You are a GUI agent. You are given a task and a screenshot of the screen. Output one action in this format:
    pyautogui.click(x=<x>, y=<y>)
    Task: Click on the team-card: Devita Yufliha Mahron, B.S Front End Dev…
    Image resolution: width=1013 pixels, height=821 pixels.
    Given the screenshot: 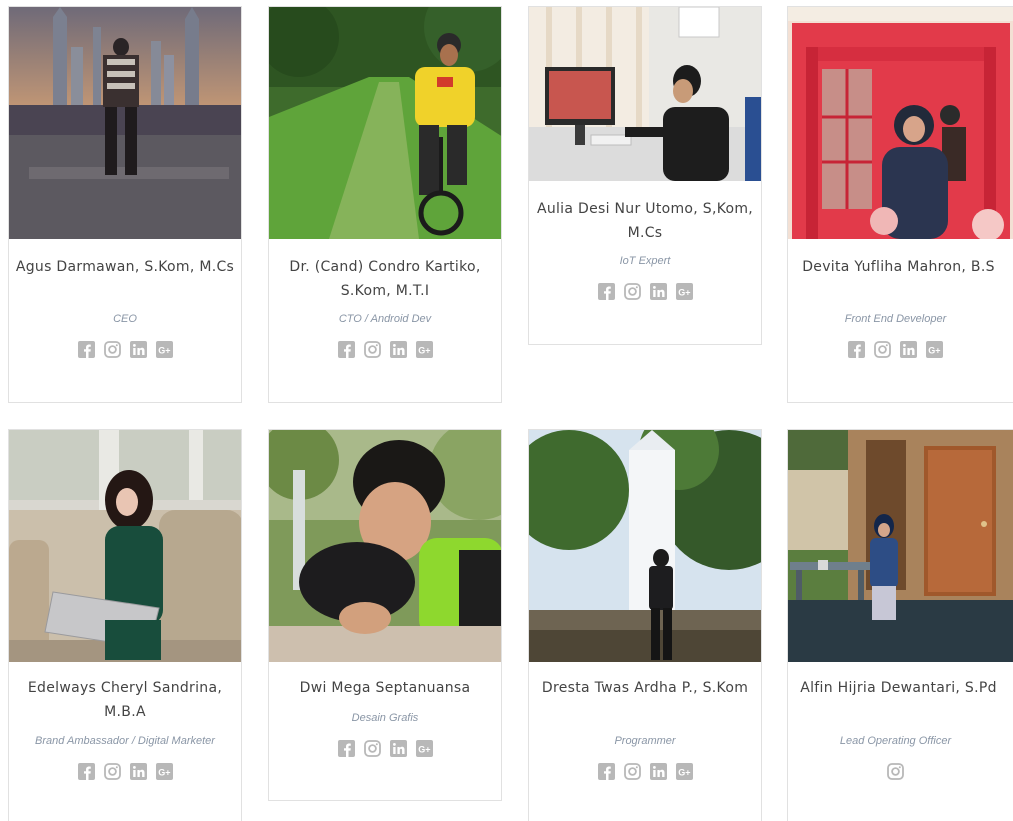 What is the action you would take?
    pyautogui.click(x=900, y=204)
    